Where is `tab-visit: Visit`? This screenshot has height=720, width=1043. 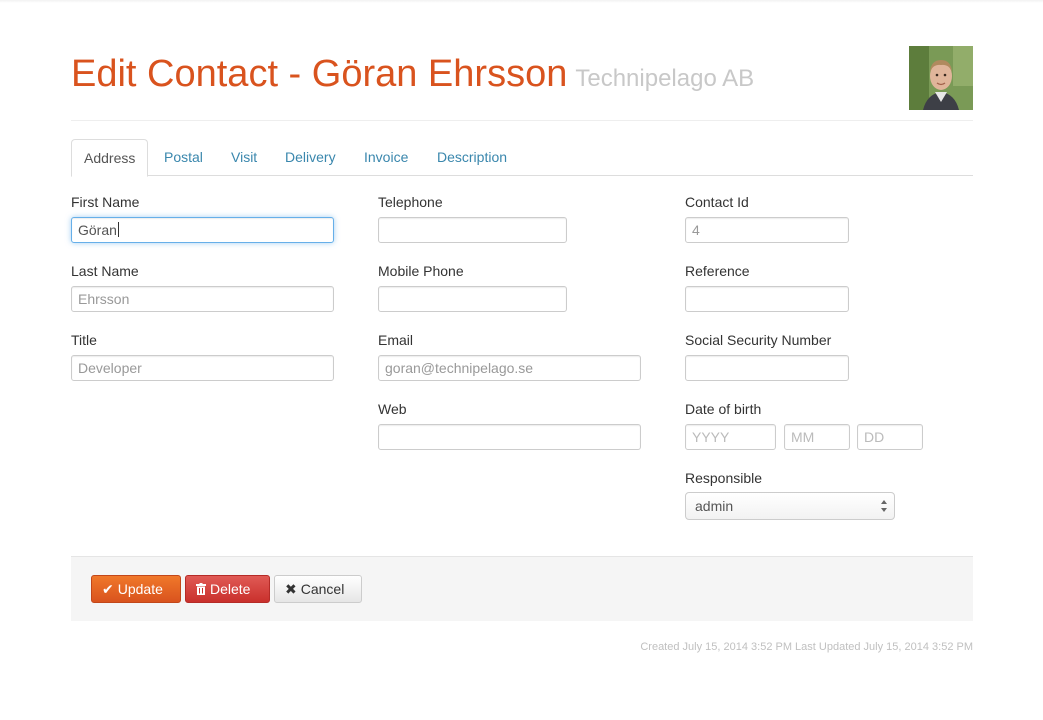 tab-visit: Visit is located at coordinates (244, 157).